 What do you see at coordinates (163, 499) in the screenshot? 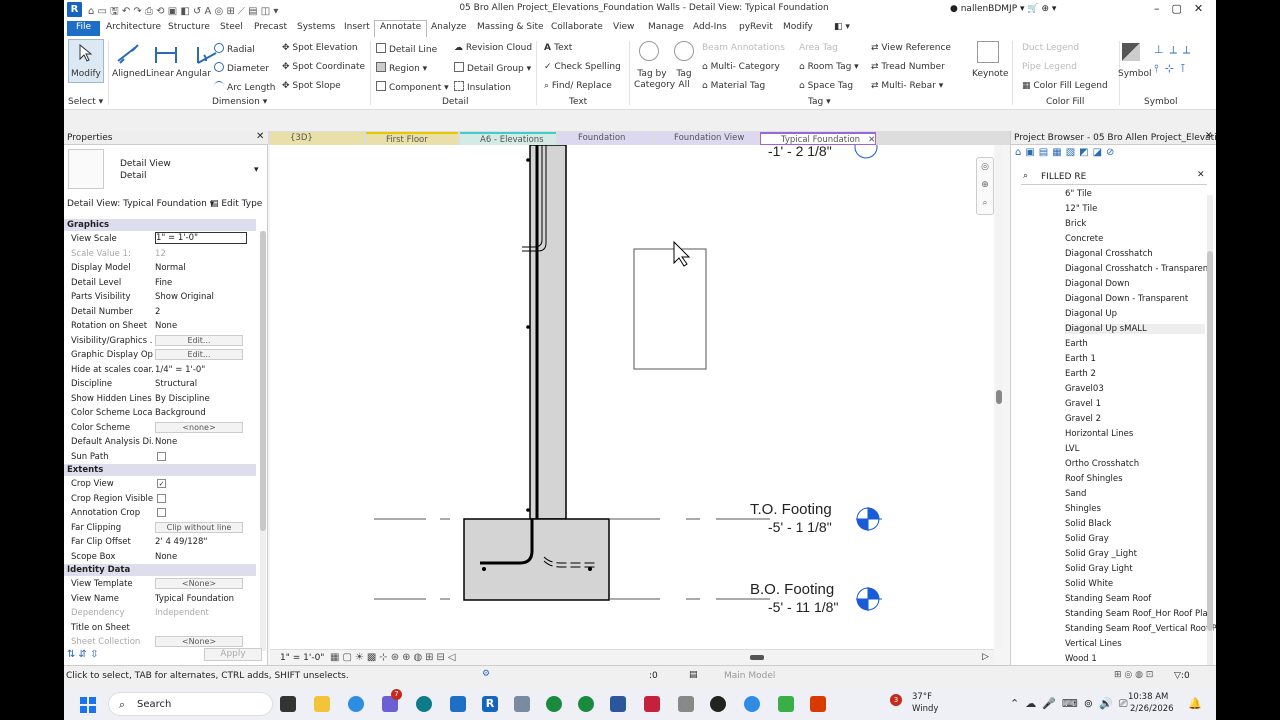
I see `property-row: Crop Region Visible` at bounding box center [163, 499].